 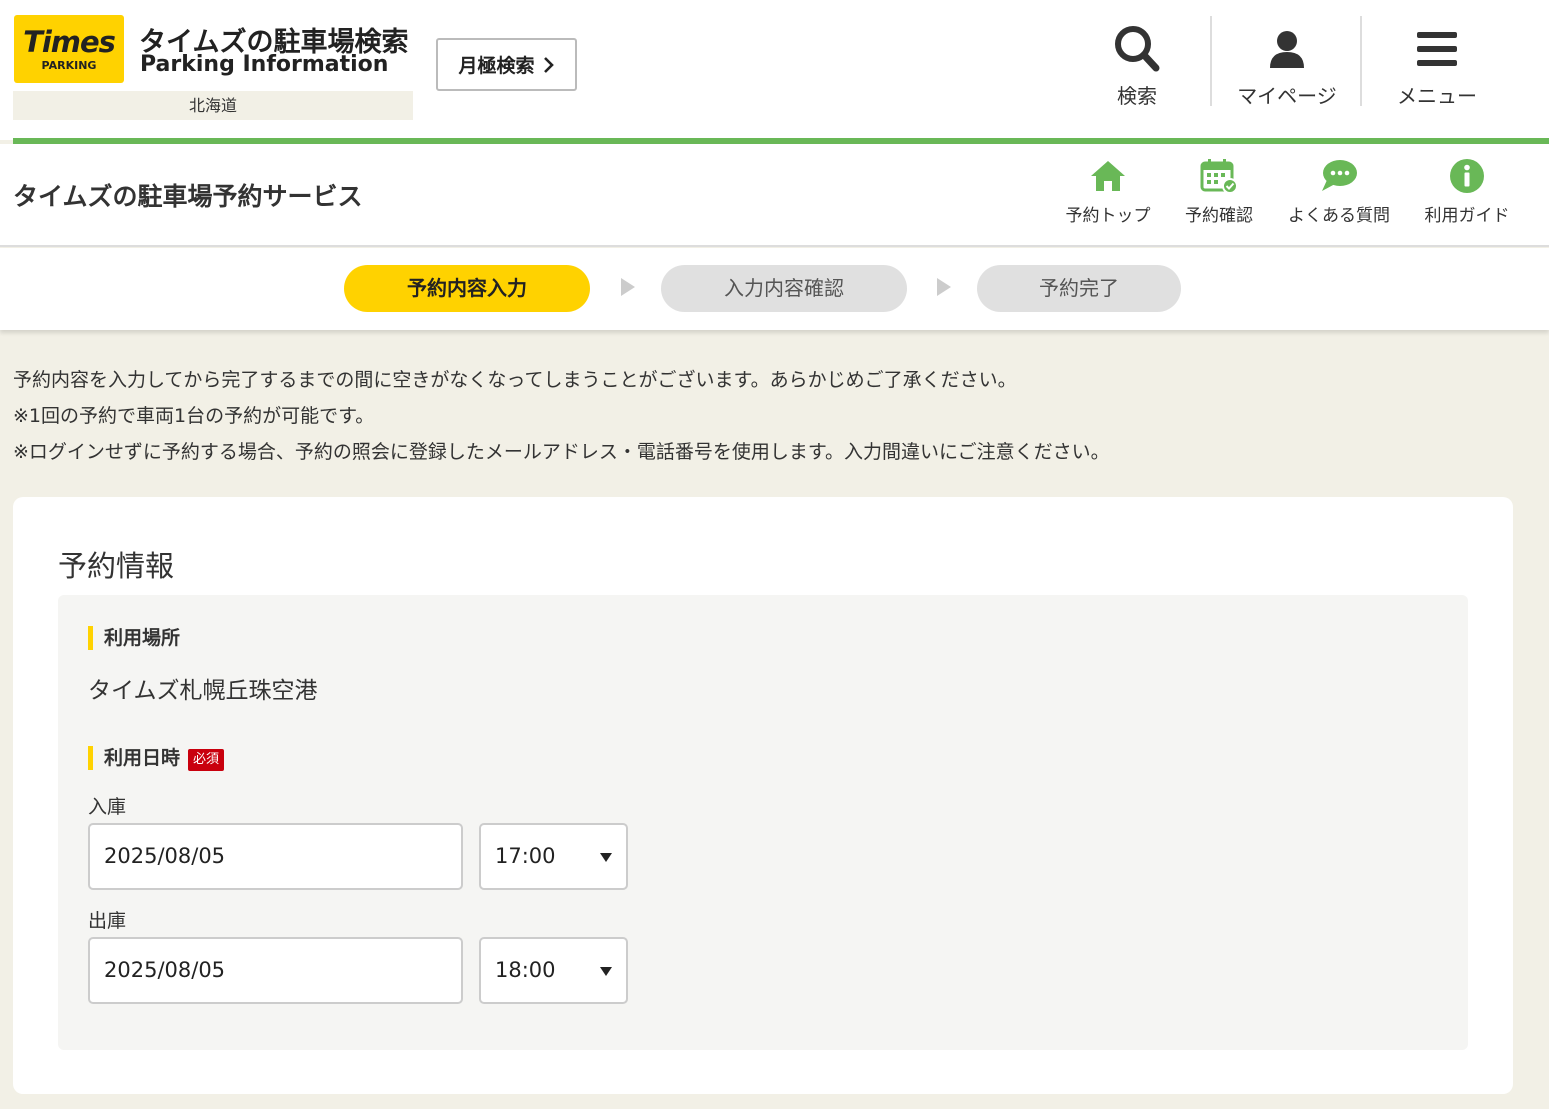 I want to click on logo-times-text: Times, so click(x=69, y=42).